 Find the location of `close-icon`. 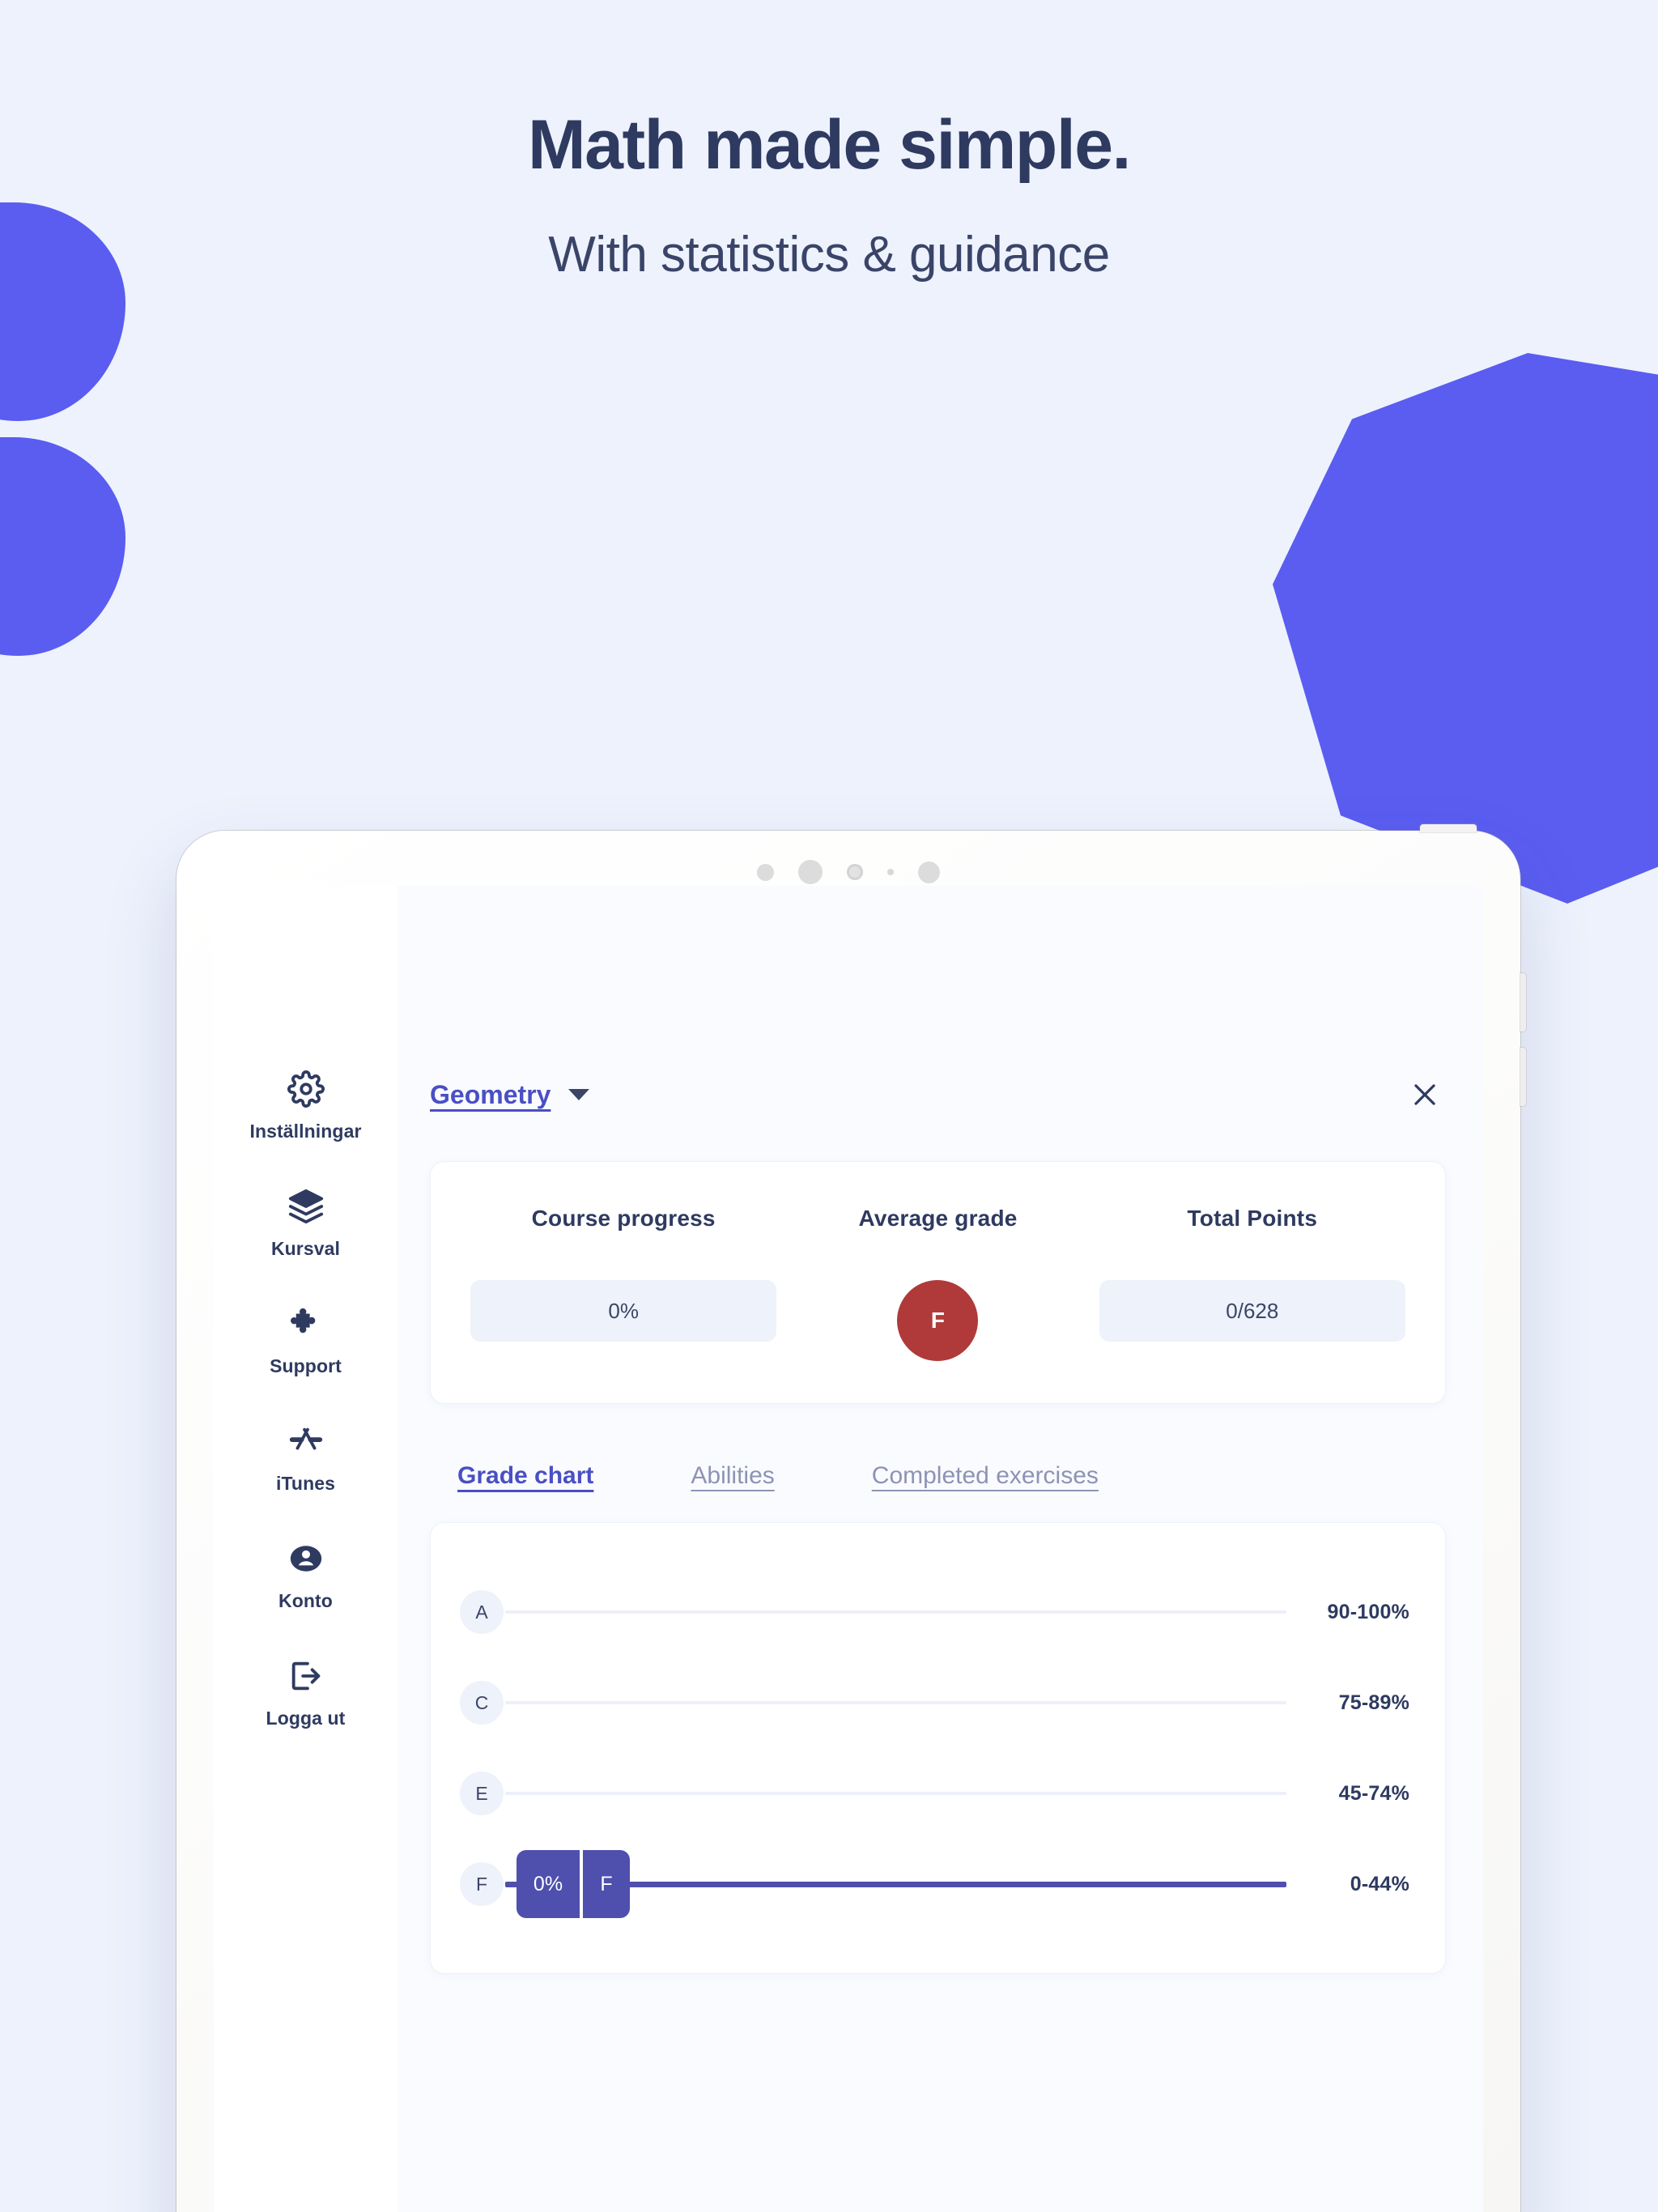

close-icon is located at coordinates (1424, 1095).